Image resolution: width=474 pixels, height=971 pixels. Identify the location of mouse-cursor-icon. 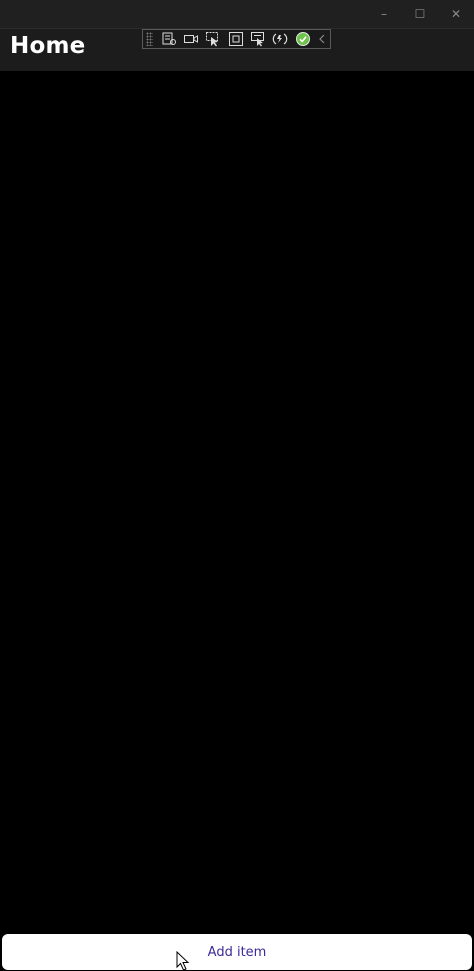
(183, 961).